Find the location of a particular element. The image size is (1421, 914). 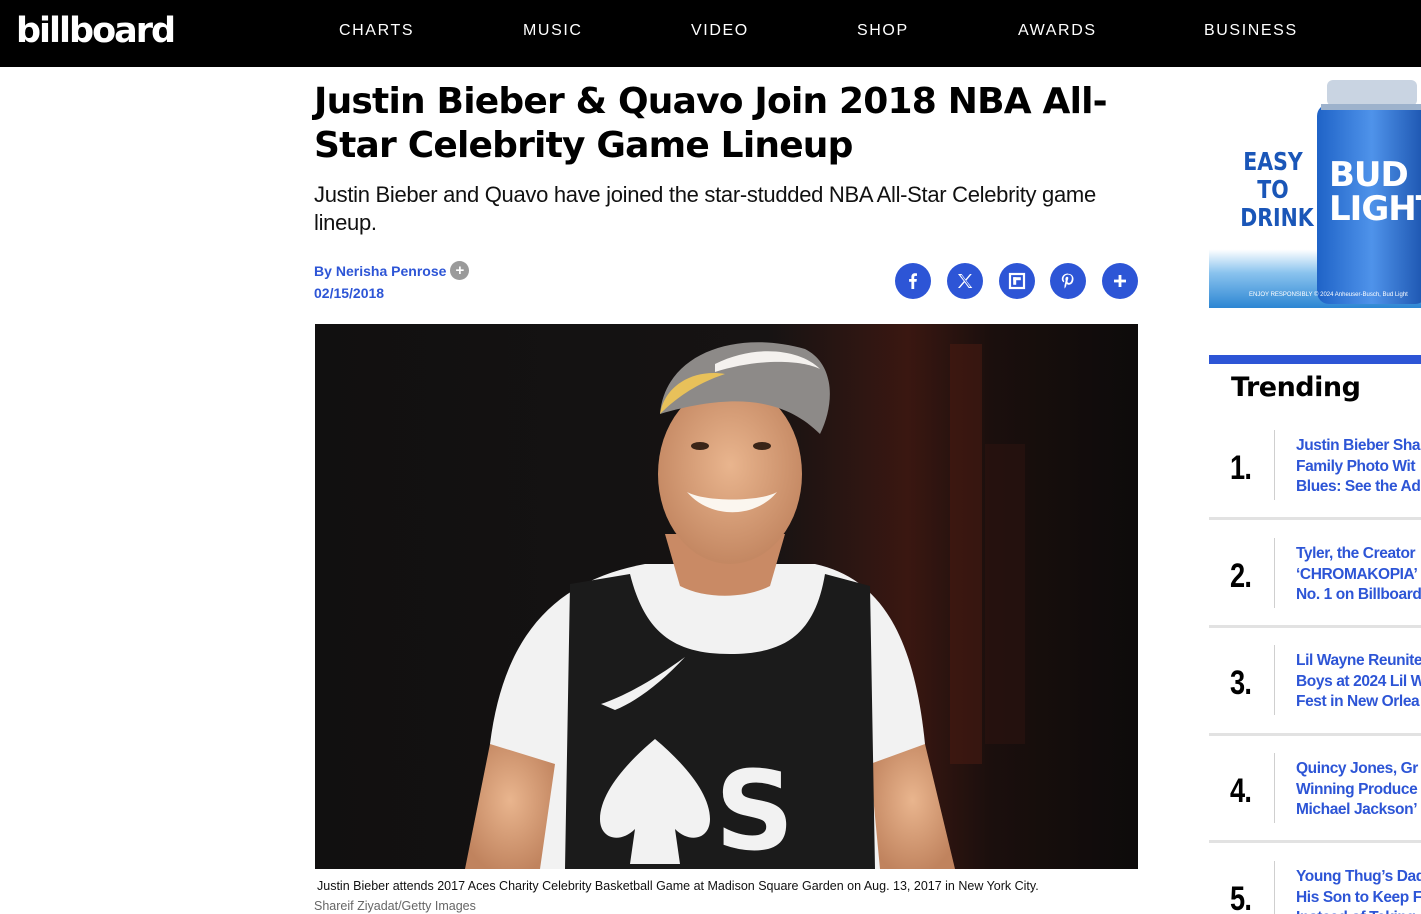

byline-prefix: By is located at coordinates (323, 270).